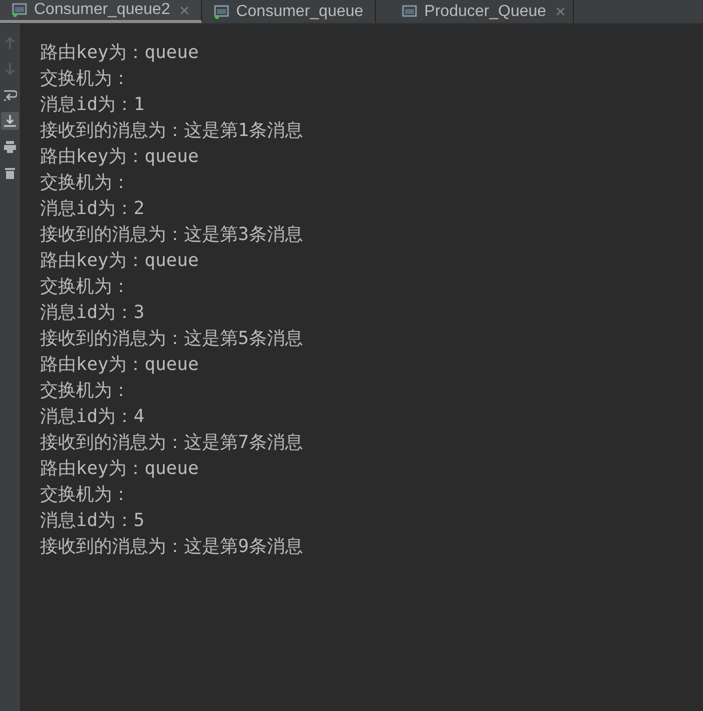 The width and height of the screenshot is (703, 711). Describe the element at coordinates (171, 339) in the screenshot. I see `console-line: 接收到的消息为：这是第5条消息` at that location.